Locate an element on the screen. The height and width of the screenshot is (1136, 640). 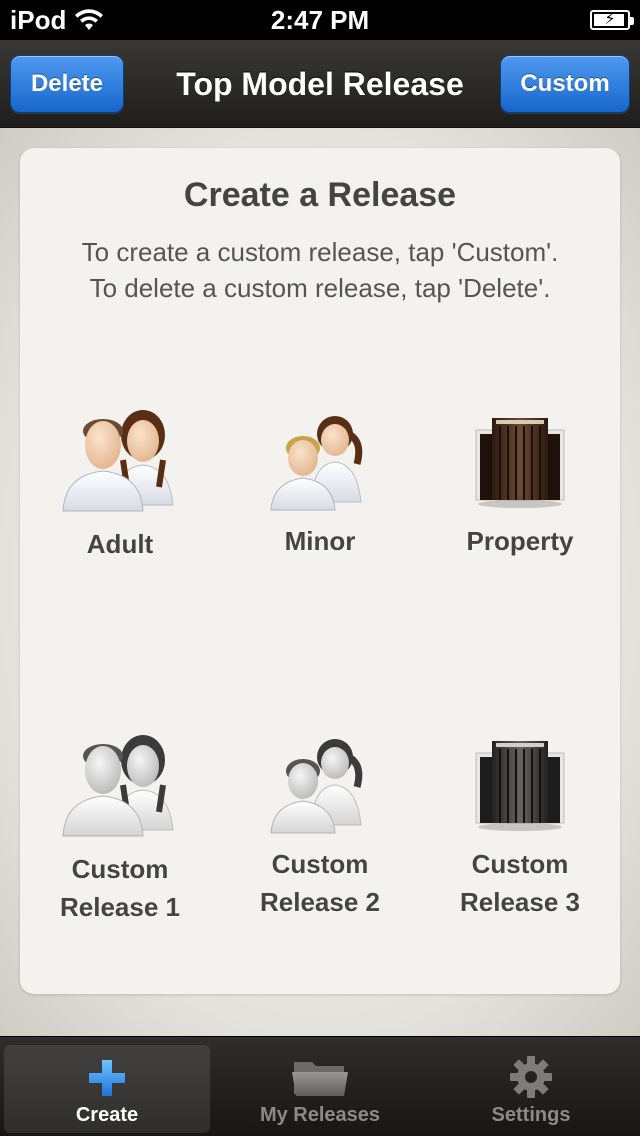
tile-custom-release-3-line1: Custom is located at coordinates (520, 864).